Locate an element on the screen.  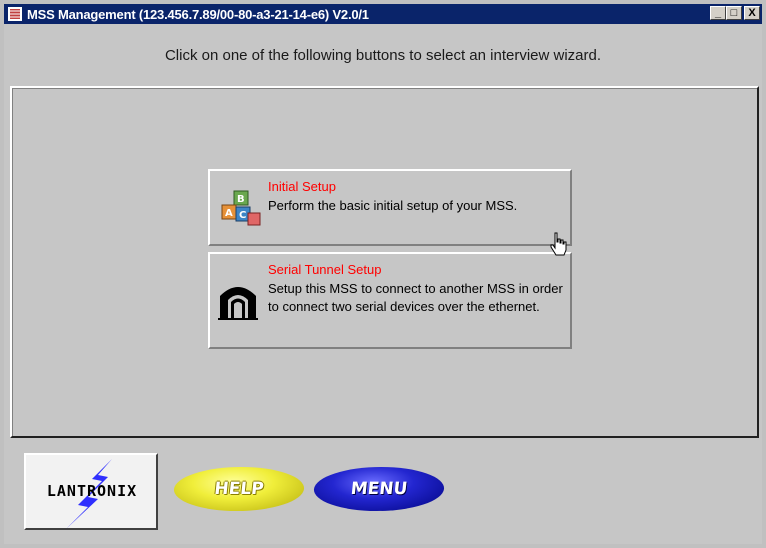
close-button: X is located at coordinates (752, 13).